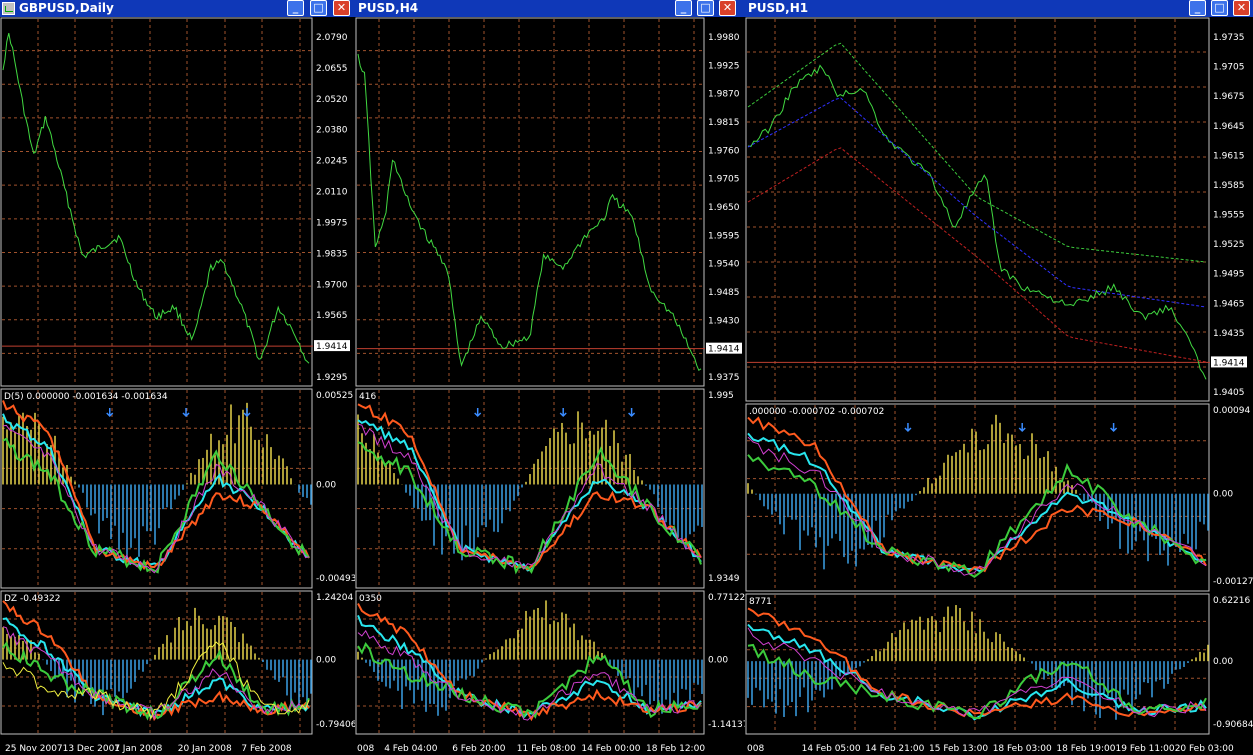 Image resolution: width=1253 pixels, height=755 pixels. What do you see at coordinates (675, 749) in the screenshot?
I see `time-axis-label: 18 Feb 12:00` at bounding box center [675, 749].